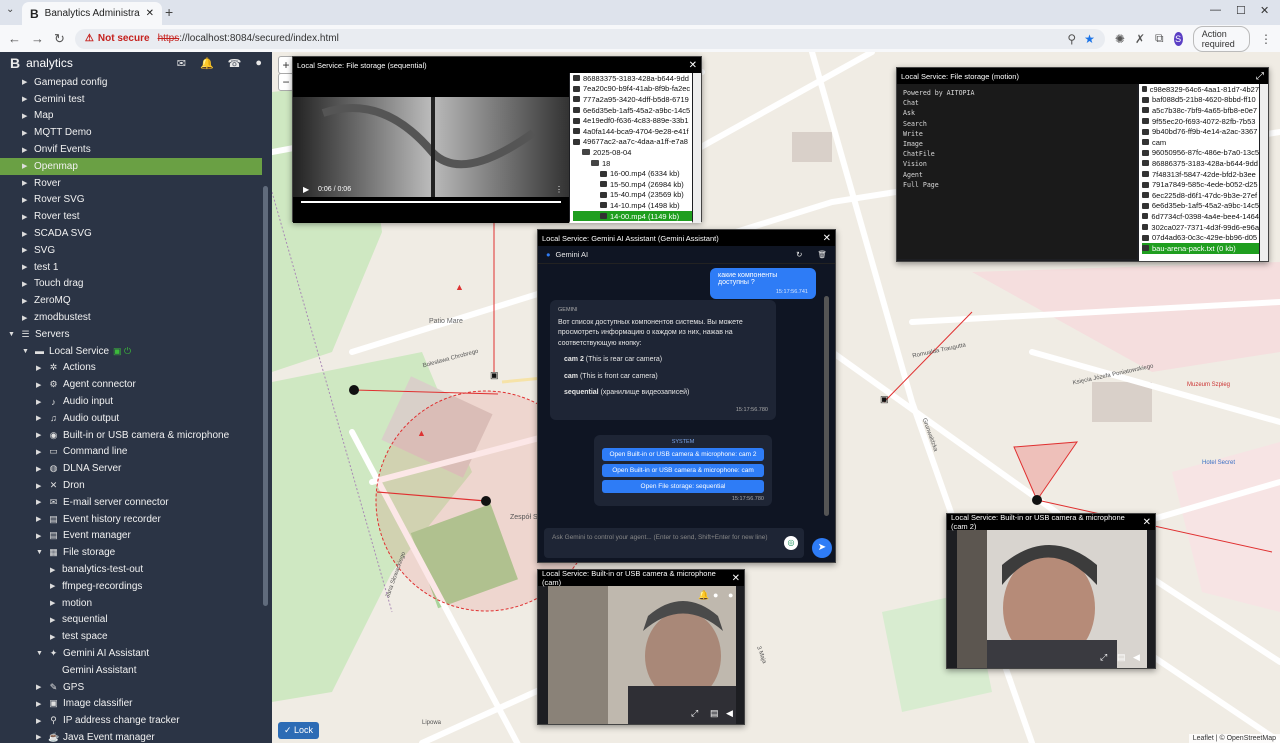 This screenshot has width=1280, height=743. Describe the element at coordinates (1159, 38) in the screenshot. I see `puzzle-icon: ⧉` at that location.